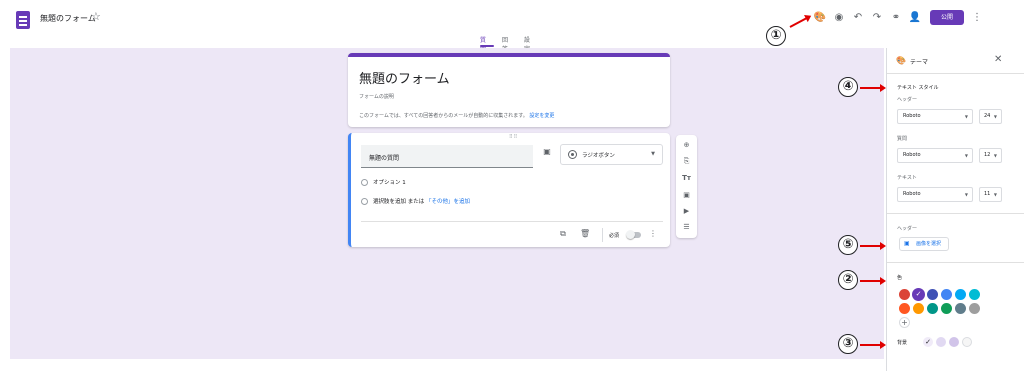 The width and height of the screenshot is (1024, 371). I want to click on radio-icon, so click(364, 182).